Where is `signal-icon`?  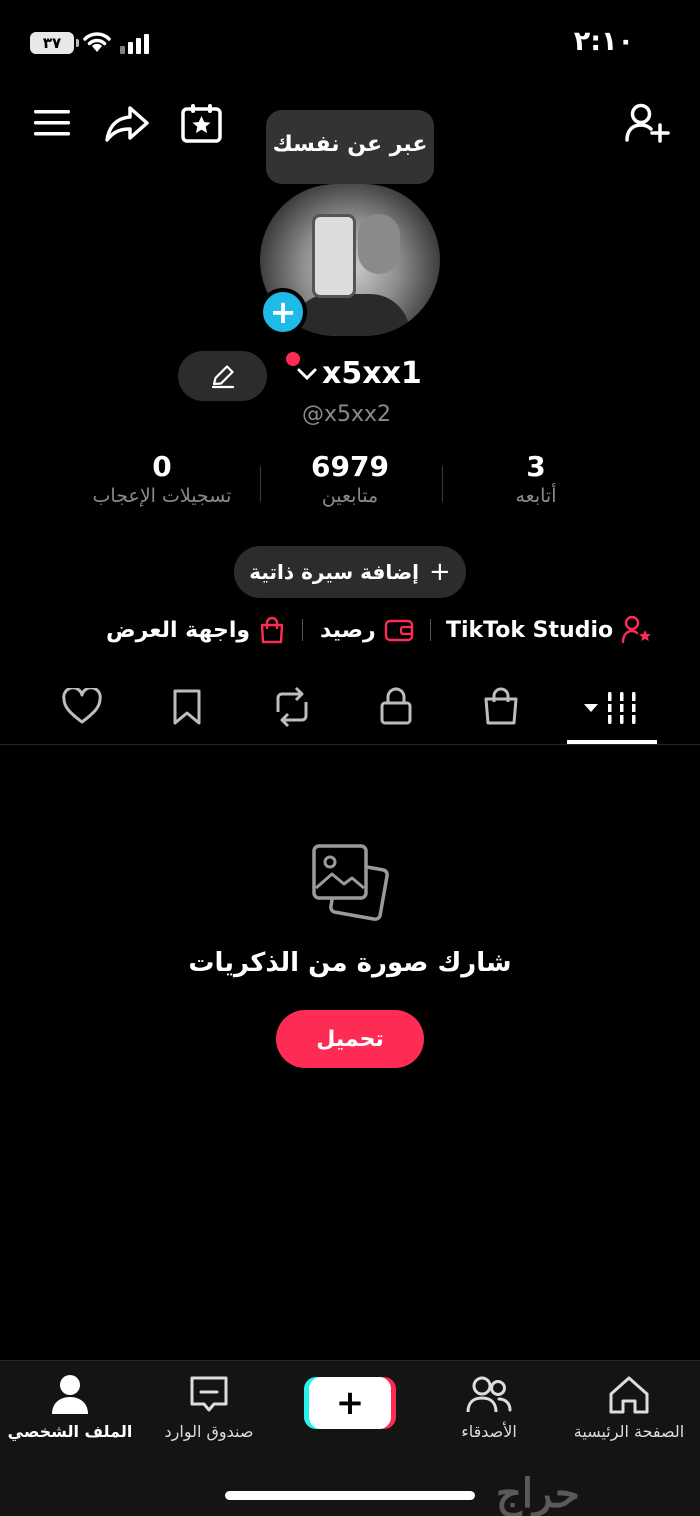 signal-icon is located at coordinates (134, 44).